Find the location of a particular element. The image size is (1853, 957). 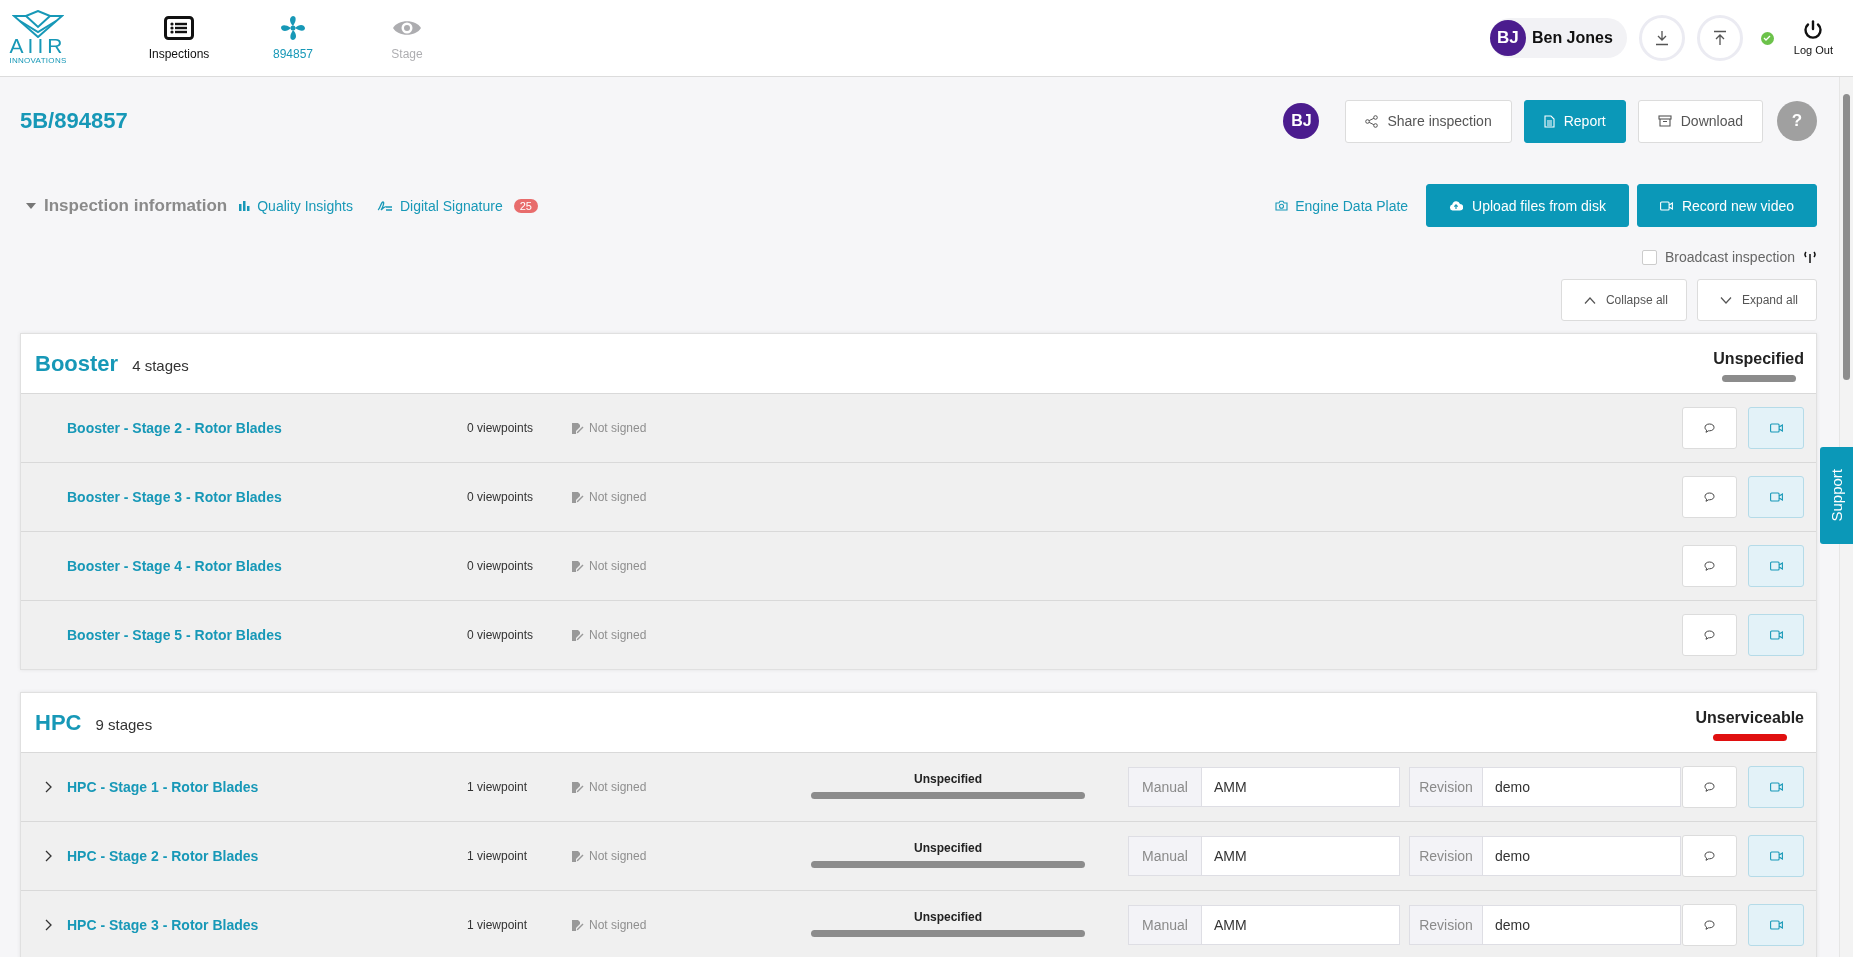

logo-icon is located at coordinates (38, 24).